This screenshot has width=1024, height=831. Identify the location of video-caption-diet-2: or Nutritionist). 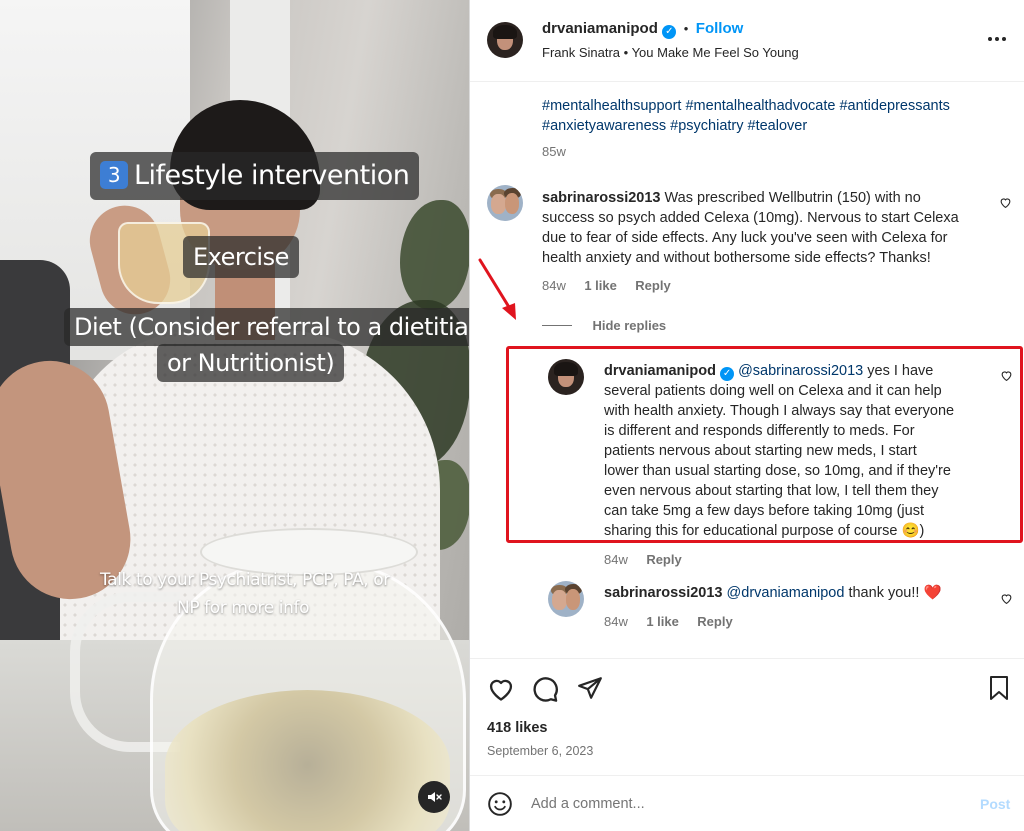
(251, 363).